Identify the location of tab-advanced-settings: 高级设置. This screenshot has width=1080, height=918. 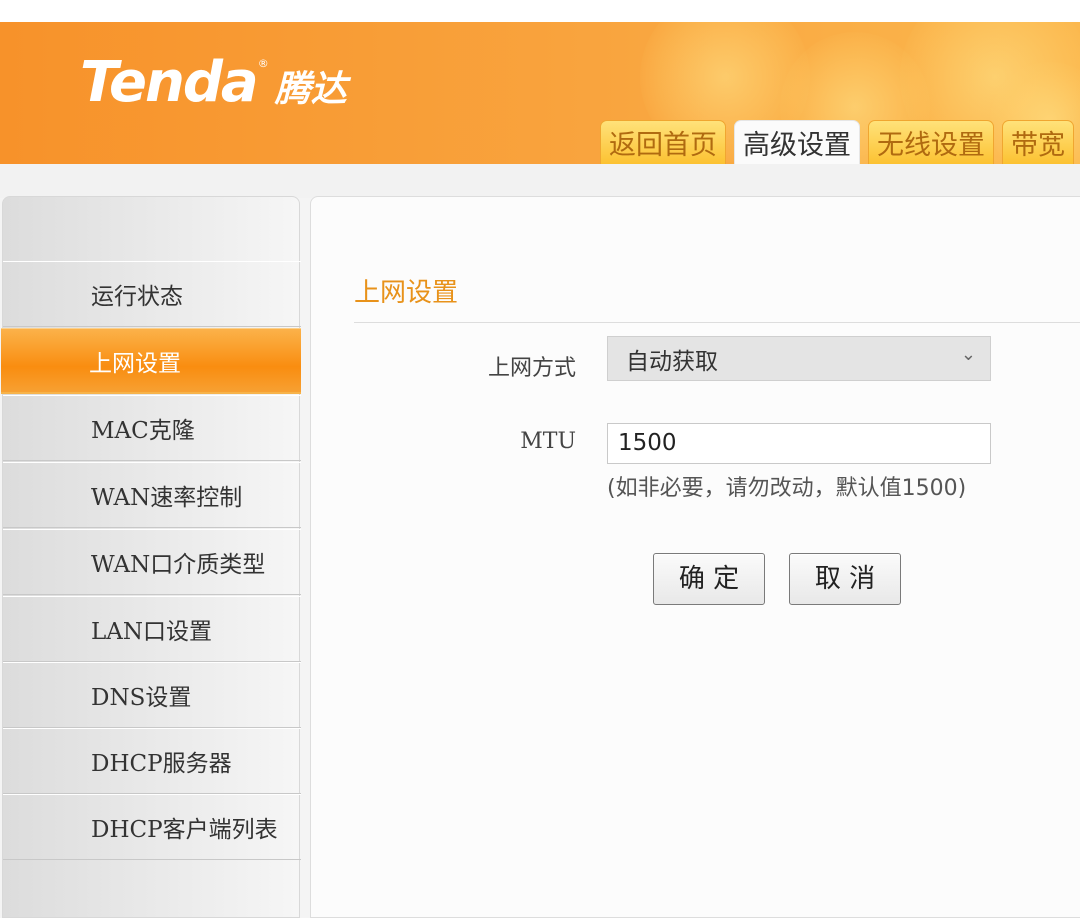
(797, 142).